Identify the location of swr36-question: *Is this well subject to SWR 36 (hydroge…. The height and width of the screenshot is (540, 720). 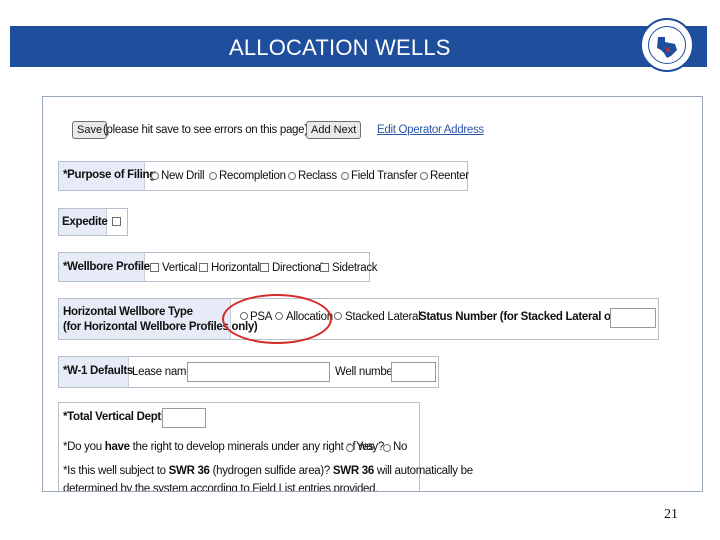
(268, 471).